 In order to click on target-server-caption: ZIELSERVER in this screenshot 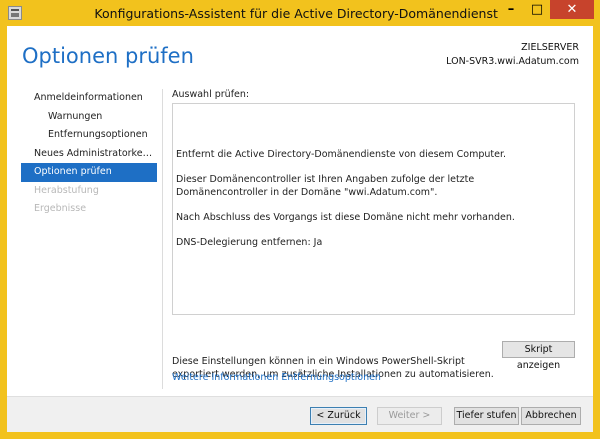, I will do `click(550, 47)`.